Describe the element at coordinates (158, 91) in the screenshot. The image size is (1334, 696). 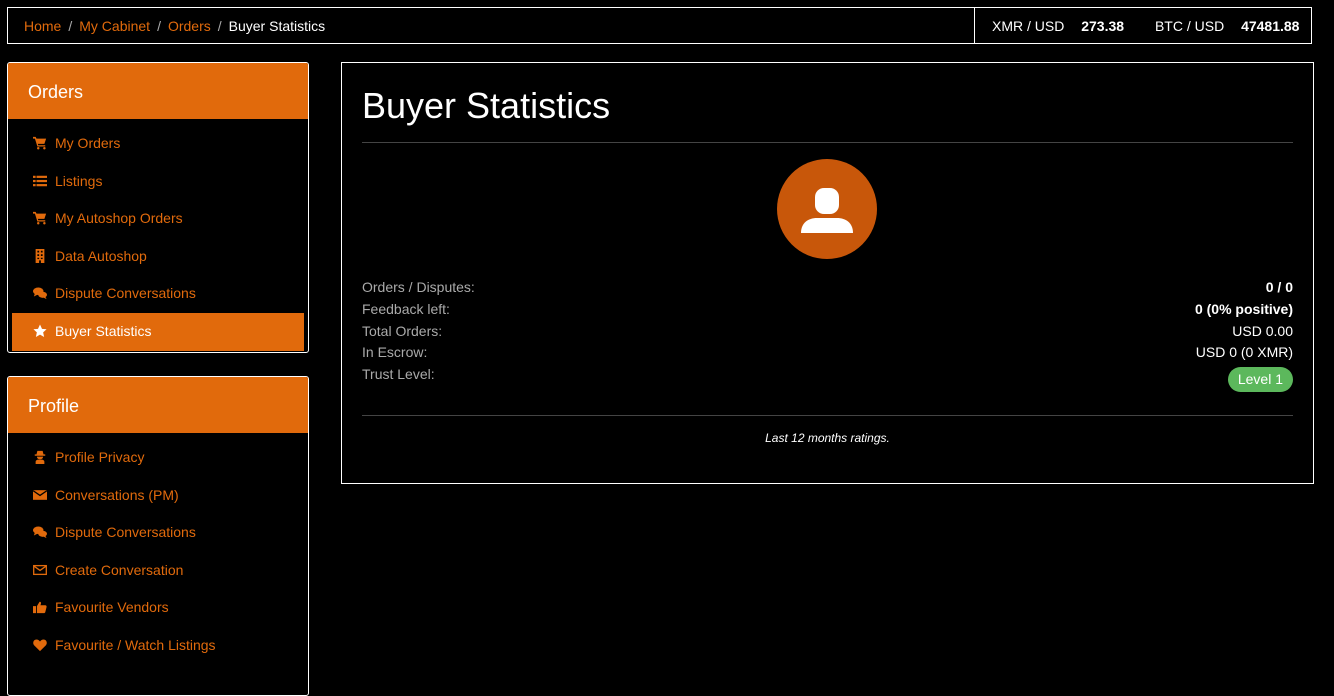
I see `orders-panel-title: Orders` at that location.